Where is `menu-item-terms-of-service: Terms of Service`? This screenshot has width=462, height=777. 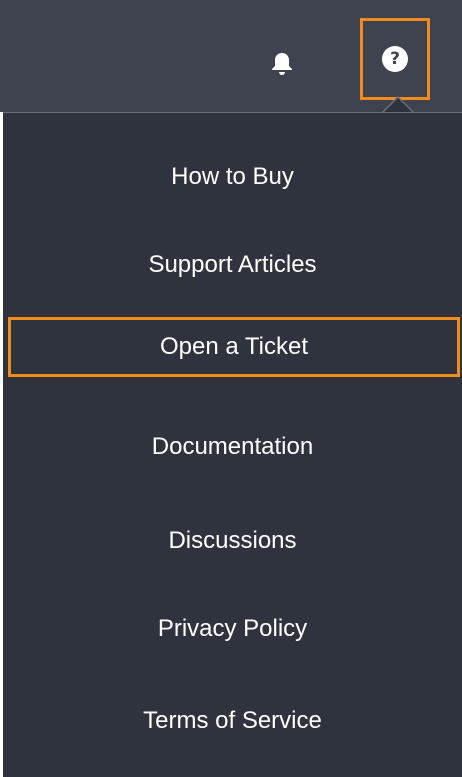 menu-item-terms-of-service: Terms of Service is located at coordinates (232, 721).